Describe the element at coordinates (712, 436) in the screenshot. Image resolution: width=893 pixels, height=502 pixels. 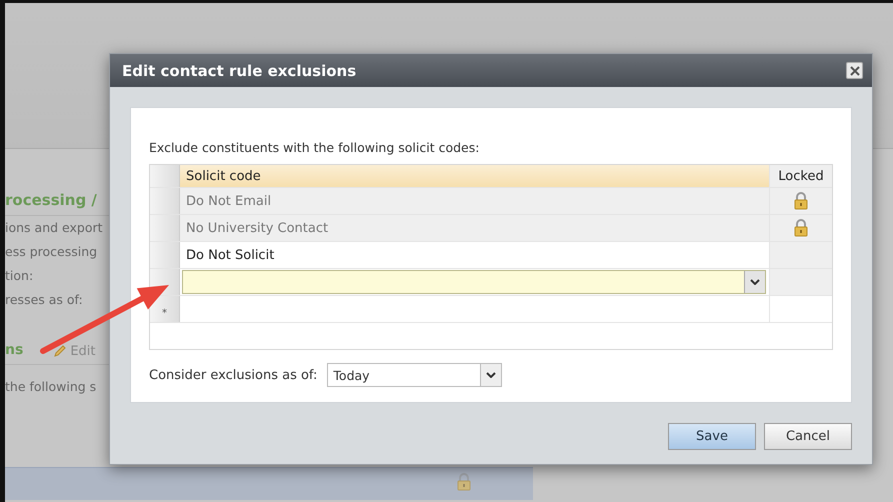
I see `save-button: Save` at that location.